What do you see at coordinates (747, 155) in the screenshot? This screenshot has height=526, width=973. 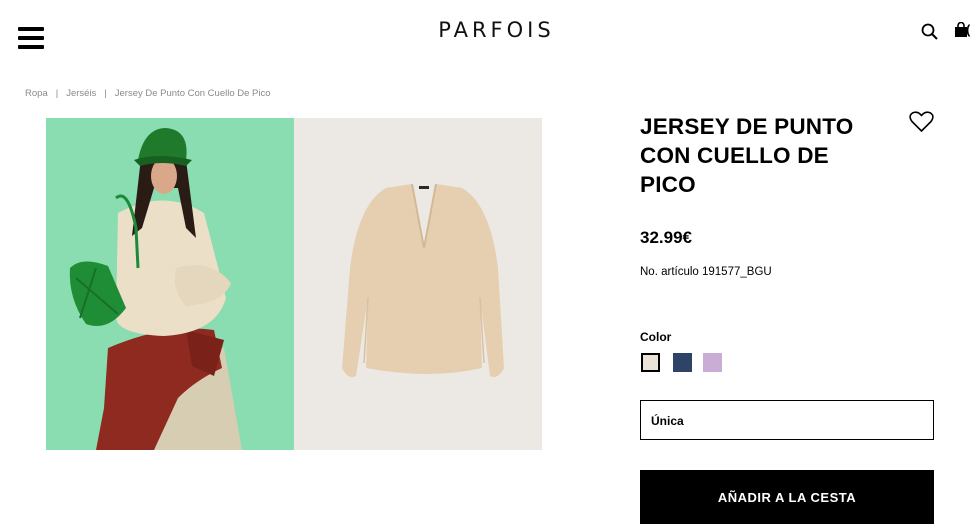 I see `product-title: JERSEY DE PUNTO CON CUELLO DE PICO` at bounding box center [747, 155].